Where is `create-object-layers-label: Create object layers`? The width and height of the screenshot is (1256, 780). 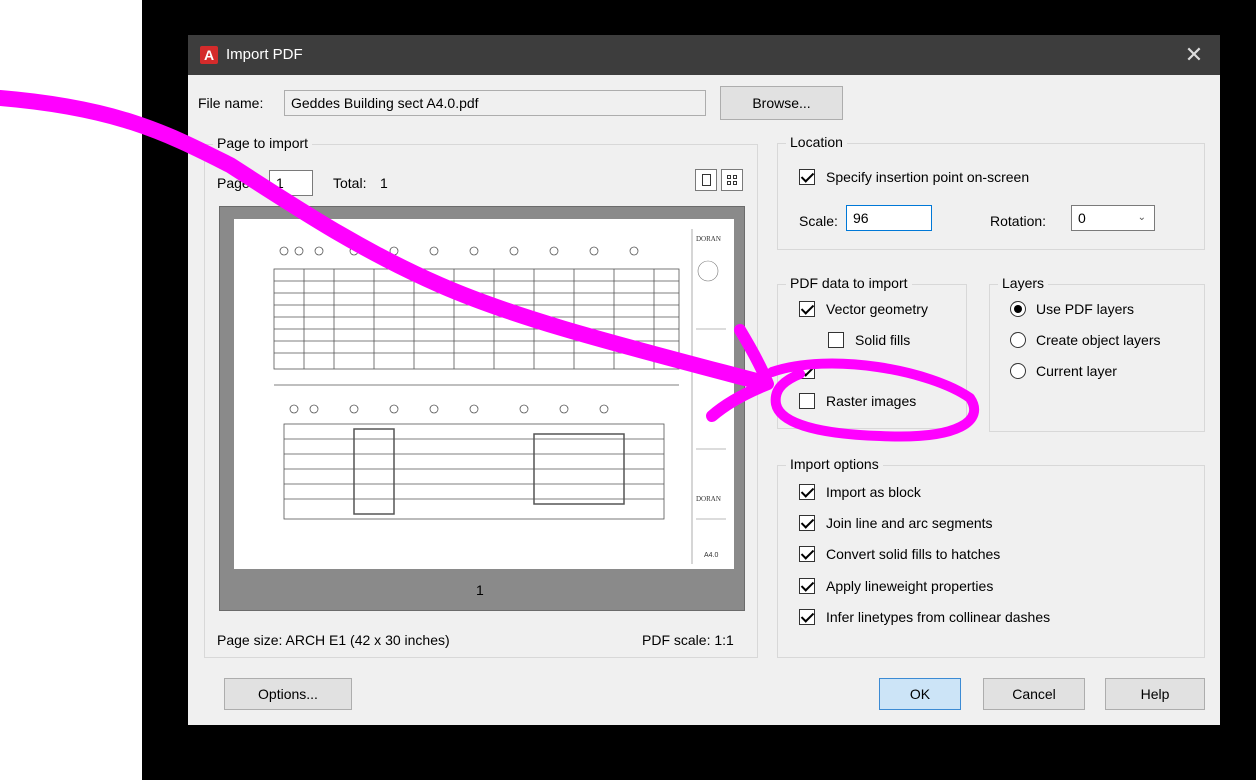 create-object-layers-label: Create object layers is located at coordinates (1098, 340).